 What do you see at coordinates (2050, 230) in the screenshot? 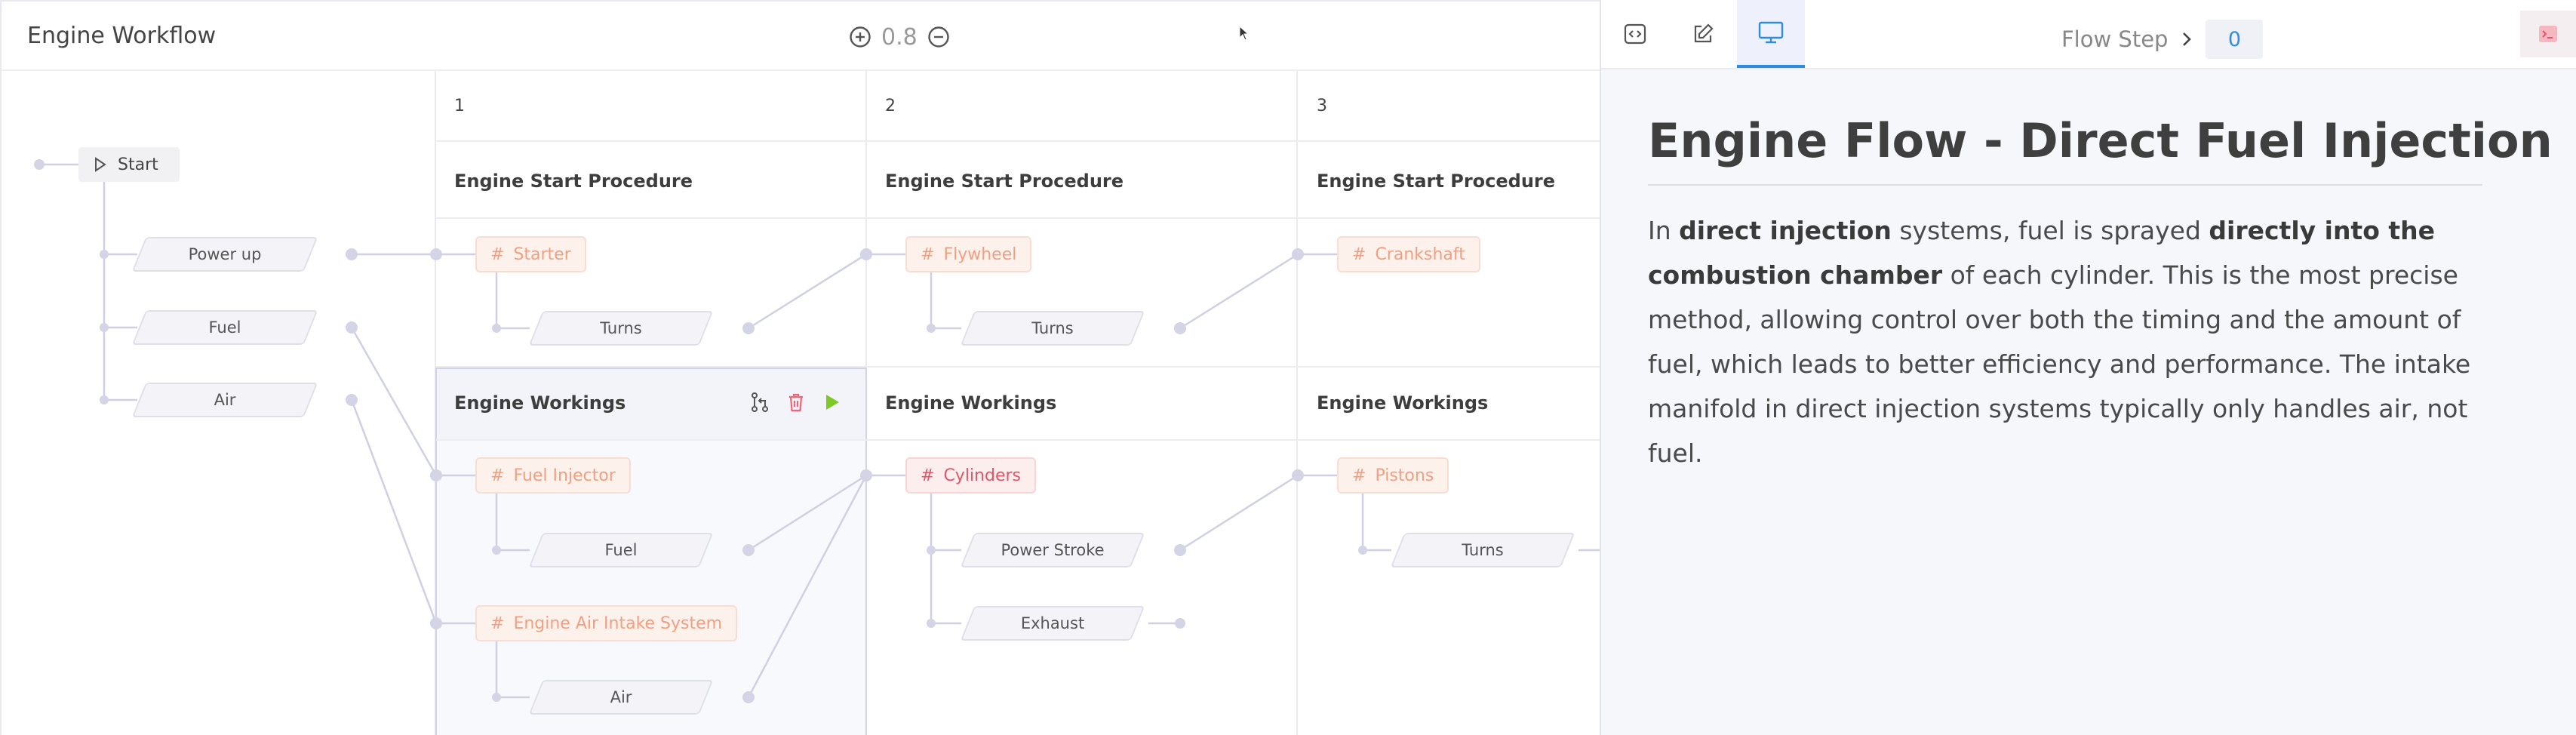
I see `doc-text-segment: systems, fuel is sprayed` at bounding box center [2050, 230].